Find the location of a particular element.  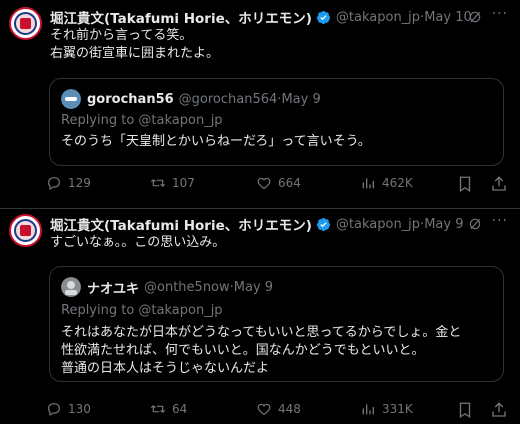

tweet-actions: 129 107 664 462K is located at coordinates (278, 185).